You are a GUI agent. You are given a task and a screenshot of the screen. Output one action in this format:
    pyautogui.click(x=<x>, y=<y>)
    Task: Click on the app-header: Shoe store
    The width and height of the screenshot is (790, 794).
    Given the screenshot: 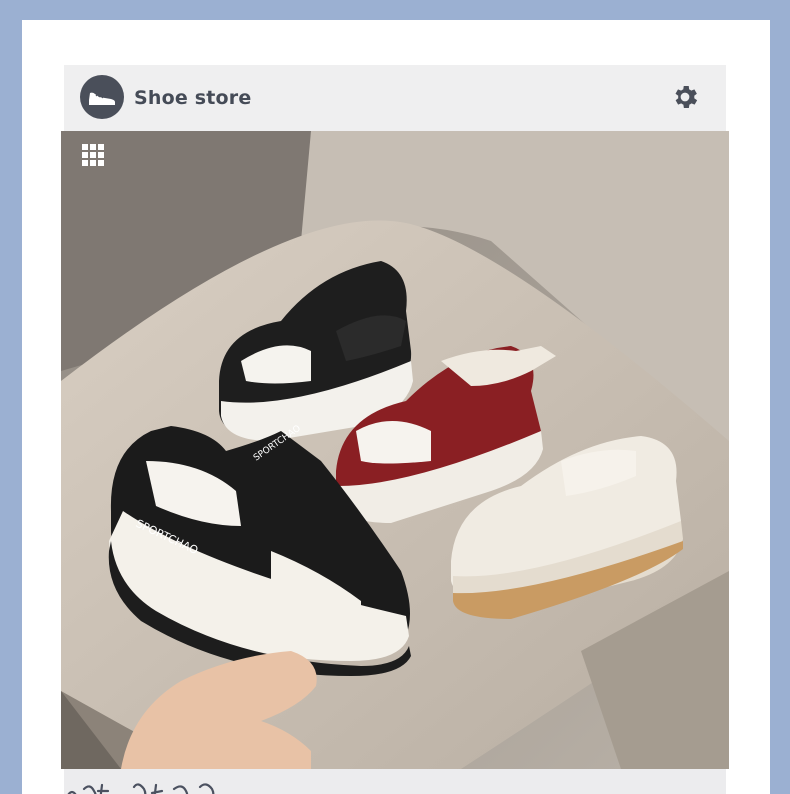 What is the action you would take?
    pyautogui.click(x=395, y=98)
    